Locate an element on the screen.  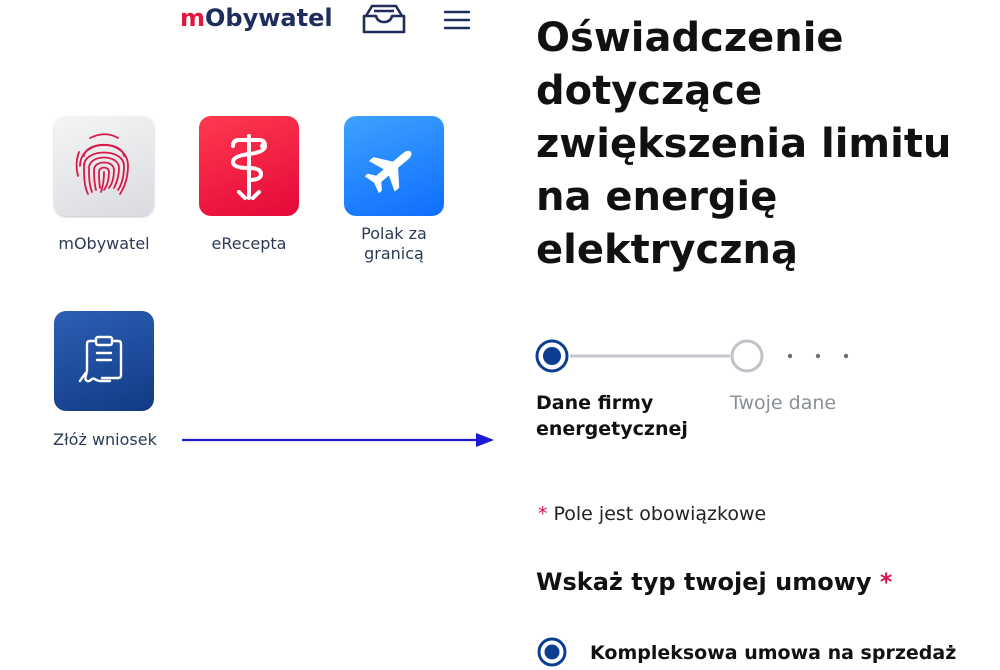
tile-label-zloz-wniosek: Złóż wniosek is located at coordinates (105, 439).